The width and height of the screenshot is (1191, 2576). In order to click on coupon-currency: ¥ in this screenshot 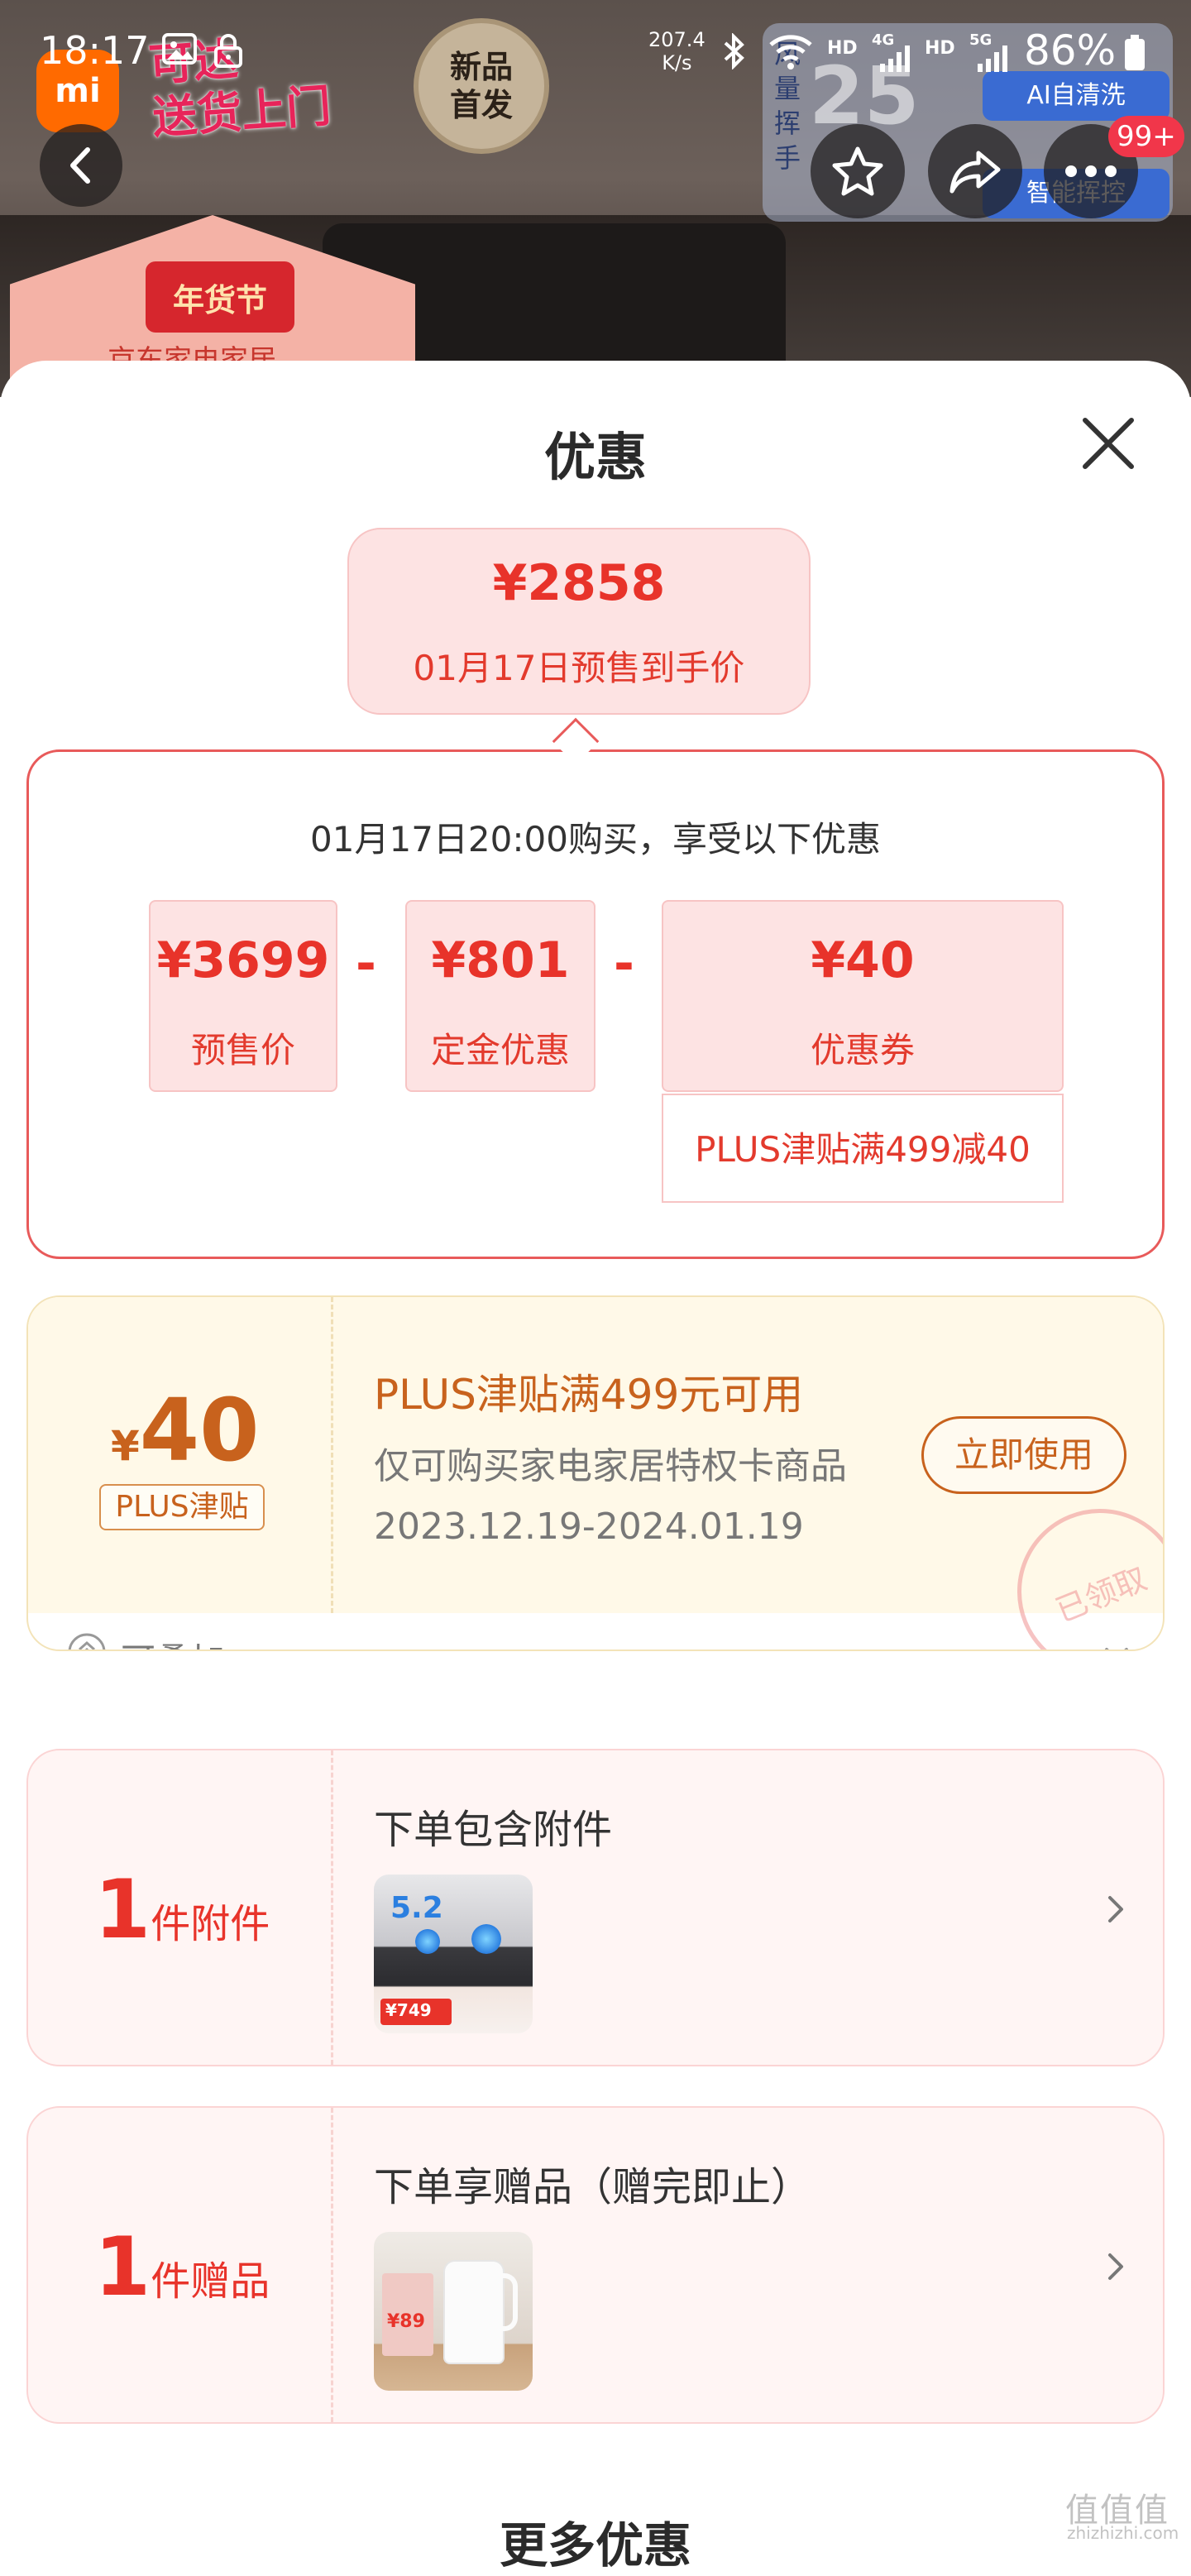, I will do `click(125, 1446)`.